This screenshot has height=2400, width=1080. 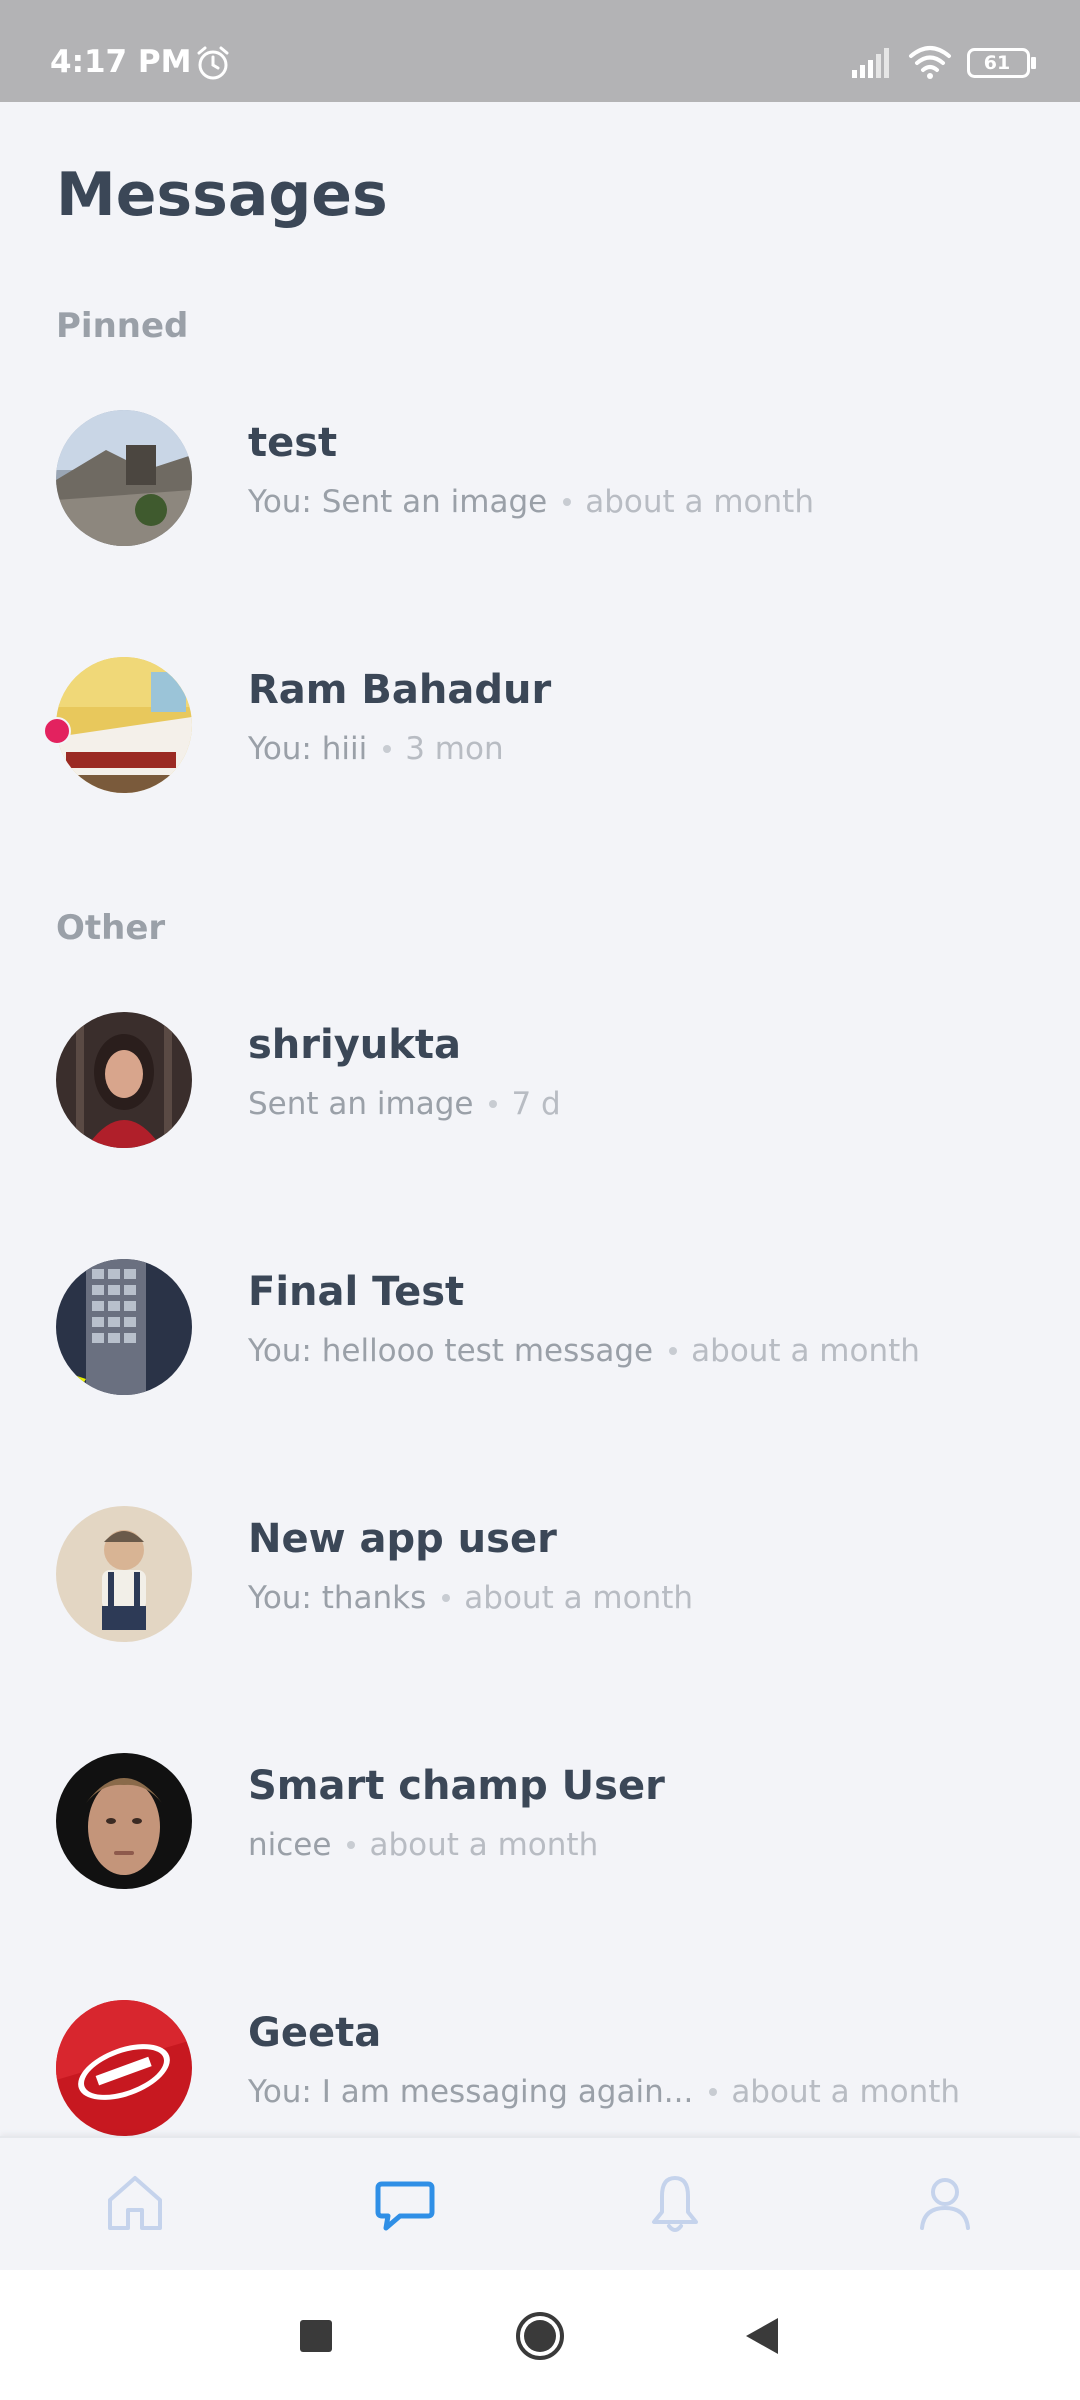 I want to click on conversation-item: Smart champ User nicee about a month, so click(x=540, y=1808).